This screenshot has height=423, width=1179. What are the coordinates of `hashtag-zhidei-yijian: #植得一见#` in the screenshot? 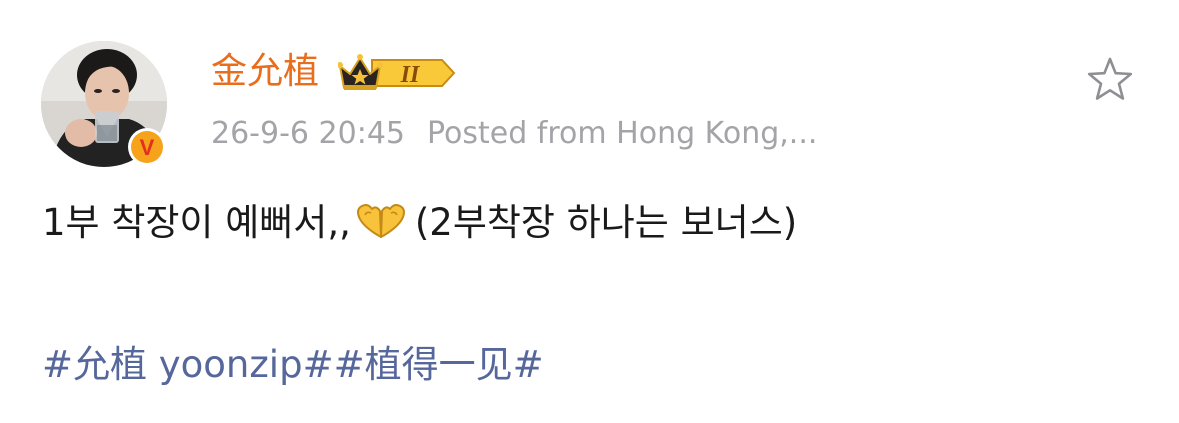 It's located at (439, 364).